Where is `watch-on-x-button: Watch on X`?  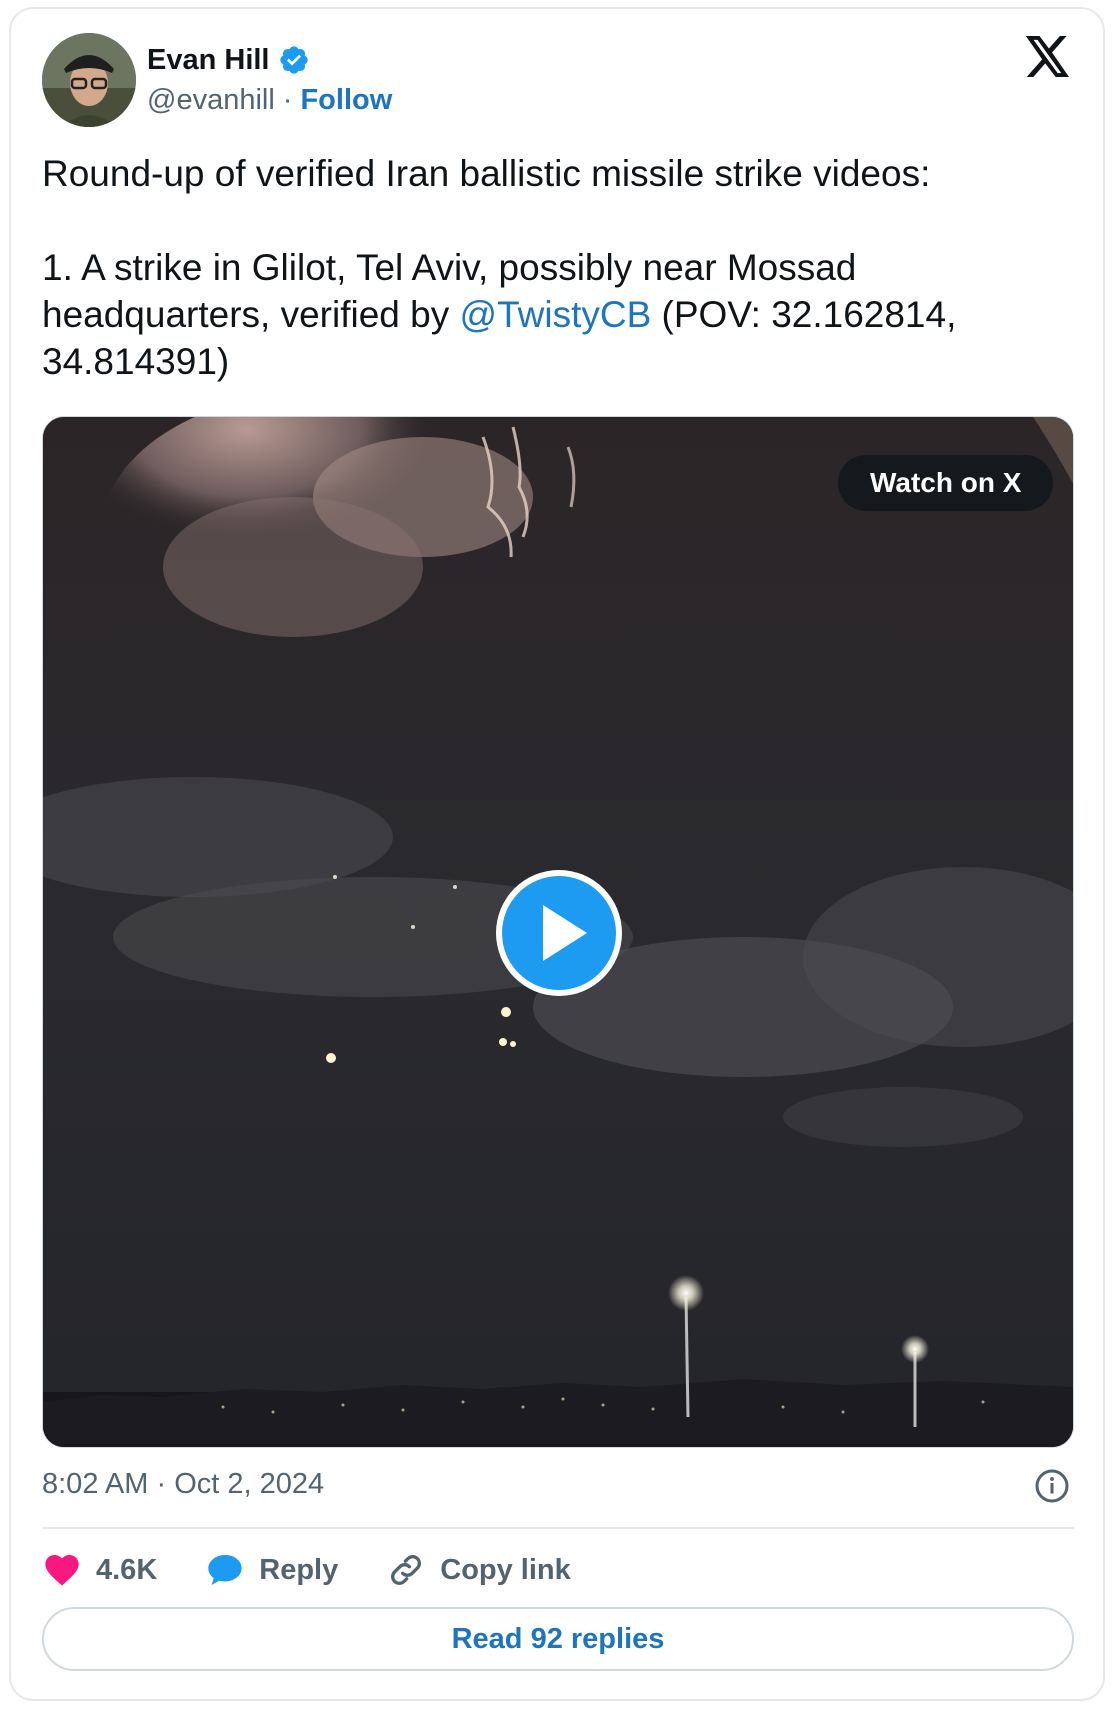 watch-on-x-button: Watch on X is located at coordinates (946, 483).